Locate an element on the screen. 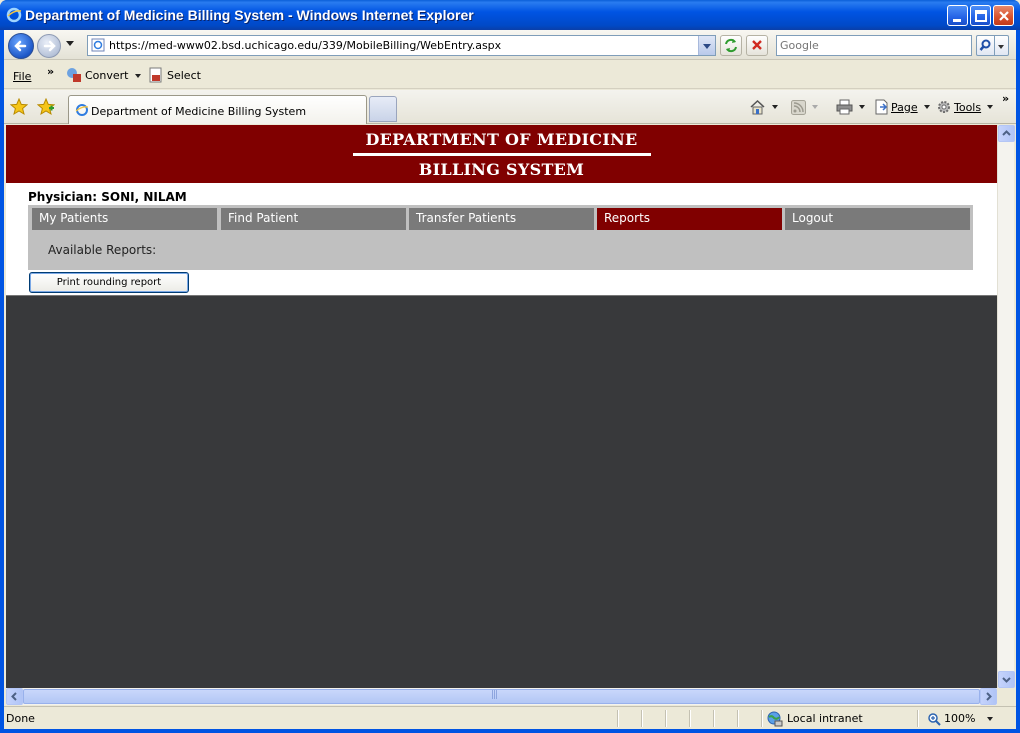 Image resolution: width=1020 pixels, height=733 pixels. zoom-dropdown is located at coordinates (990, 719).